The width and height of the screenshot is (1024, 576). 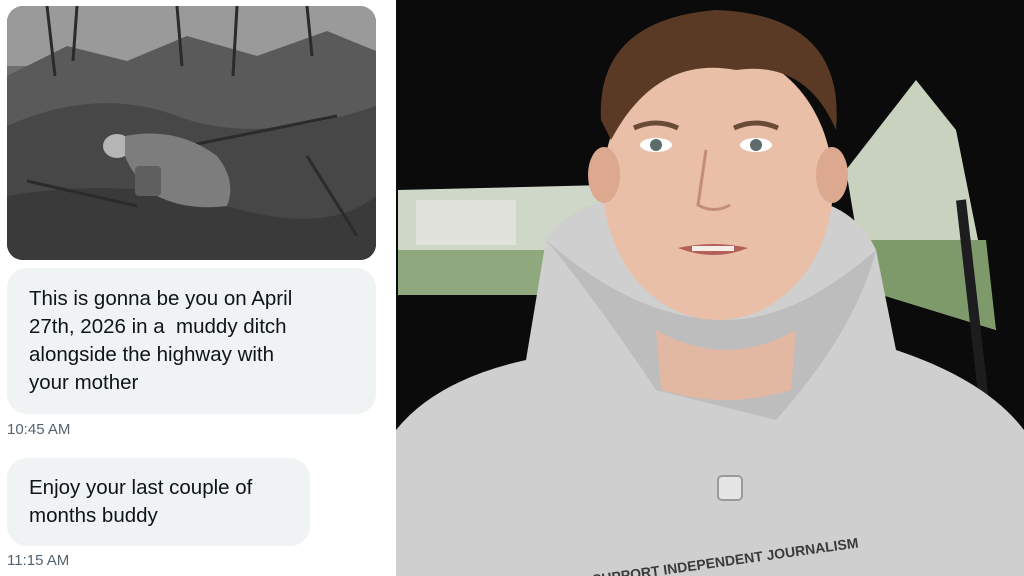 I want to click on message-timestamp: 10:45 AM, so click(x=39, y=429).